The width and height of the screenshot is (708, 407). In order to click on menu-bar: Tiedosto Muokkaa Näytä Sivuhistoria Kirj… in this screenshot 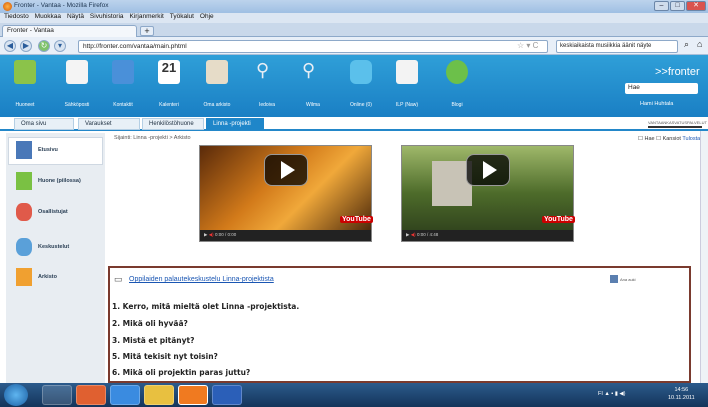, I will do `click(354, 18)`.